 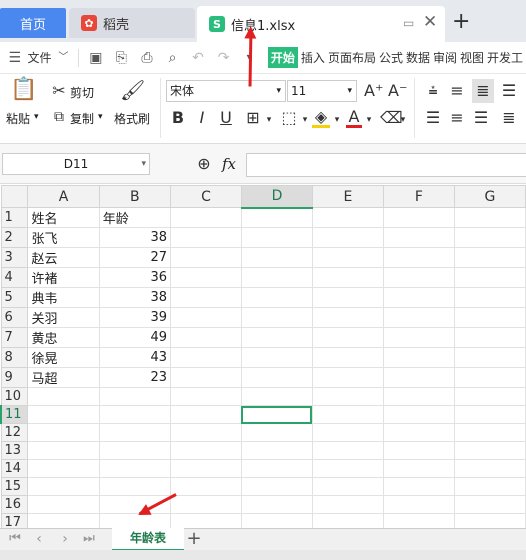 I want to click on underline-icon: U, so click(x=226, y=118).